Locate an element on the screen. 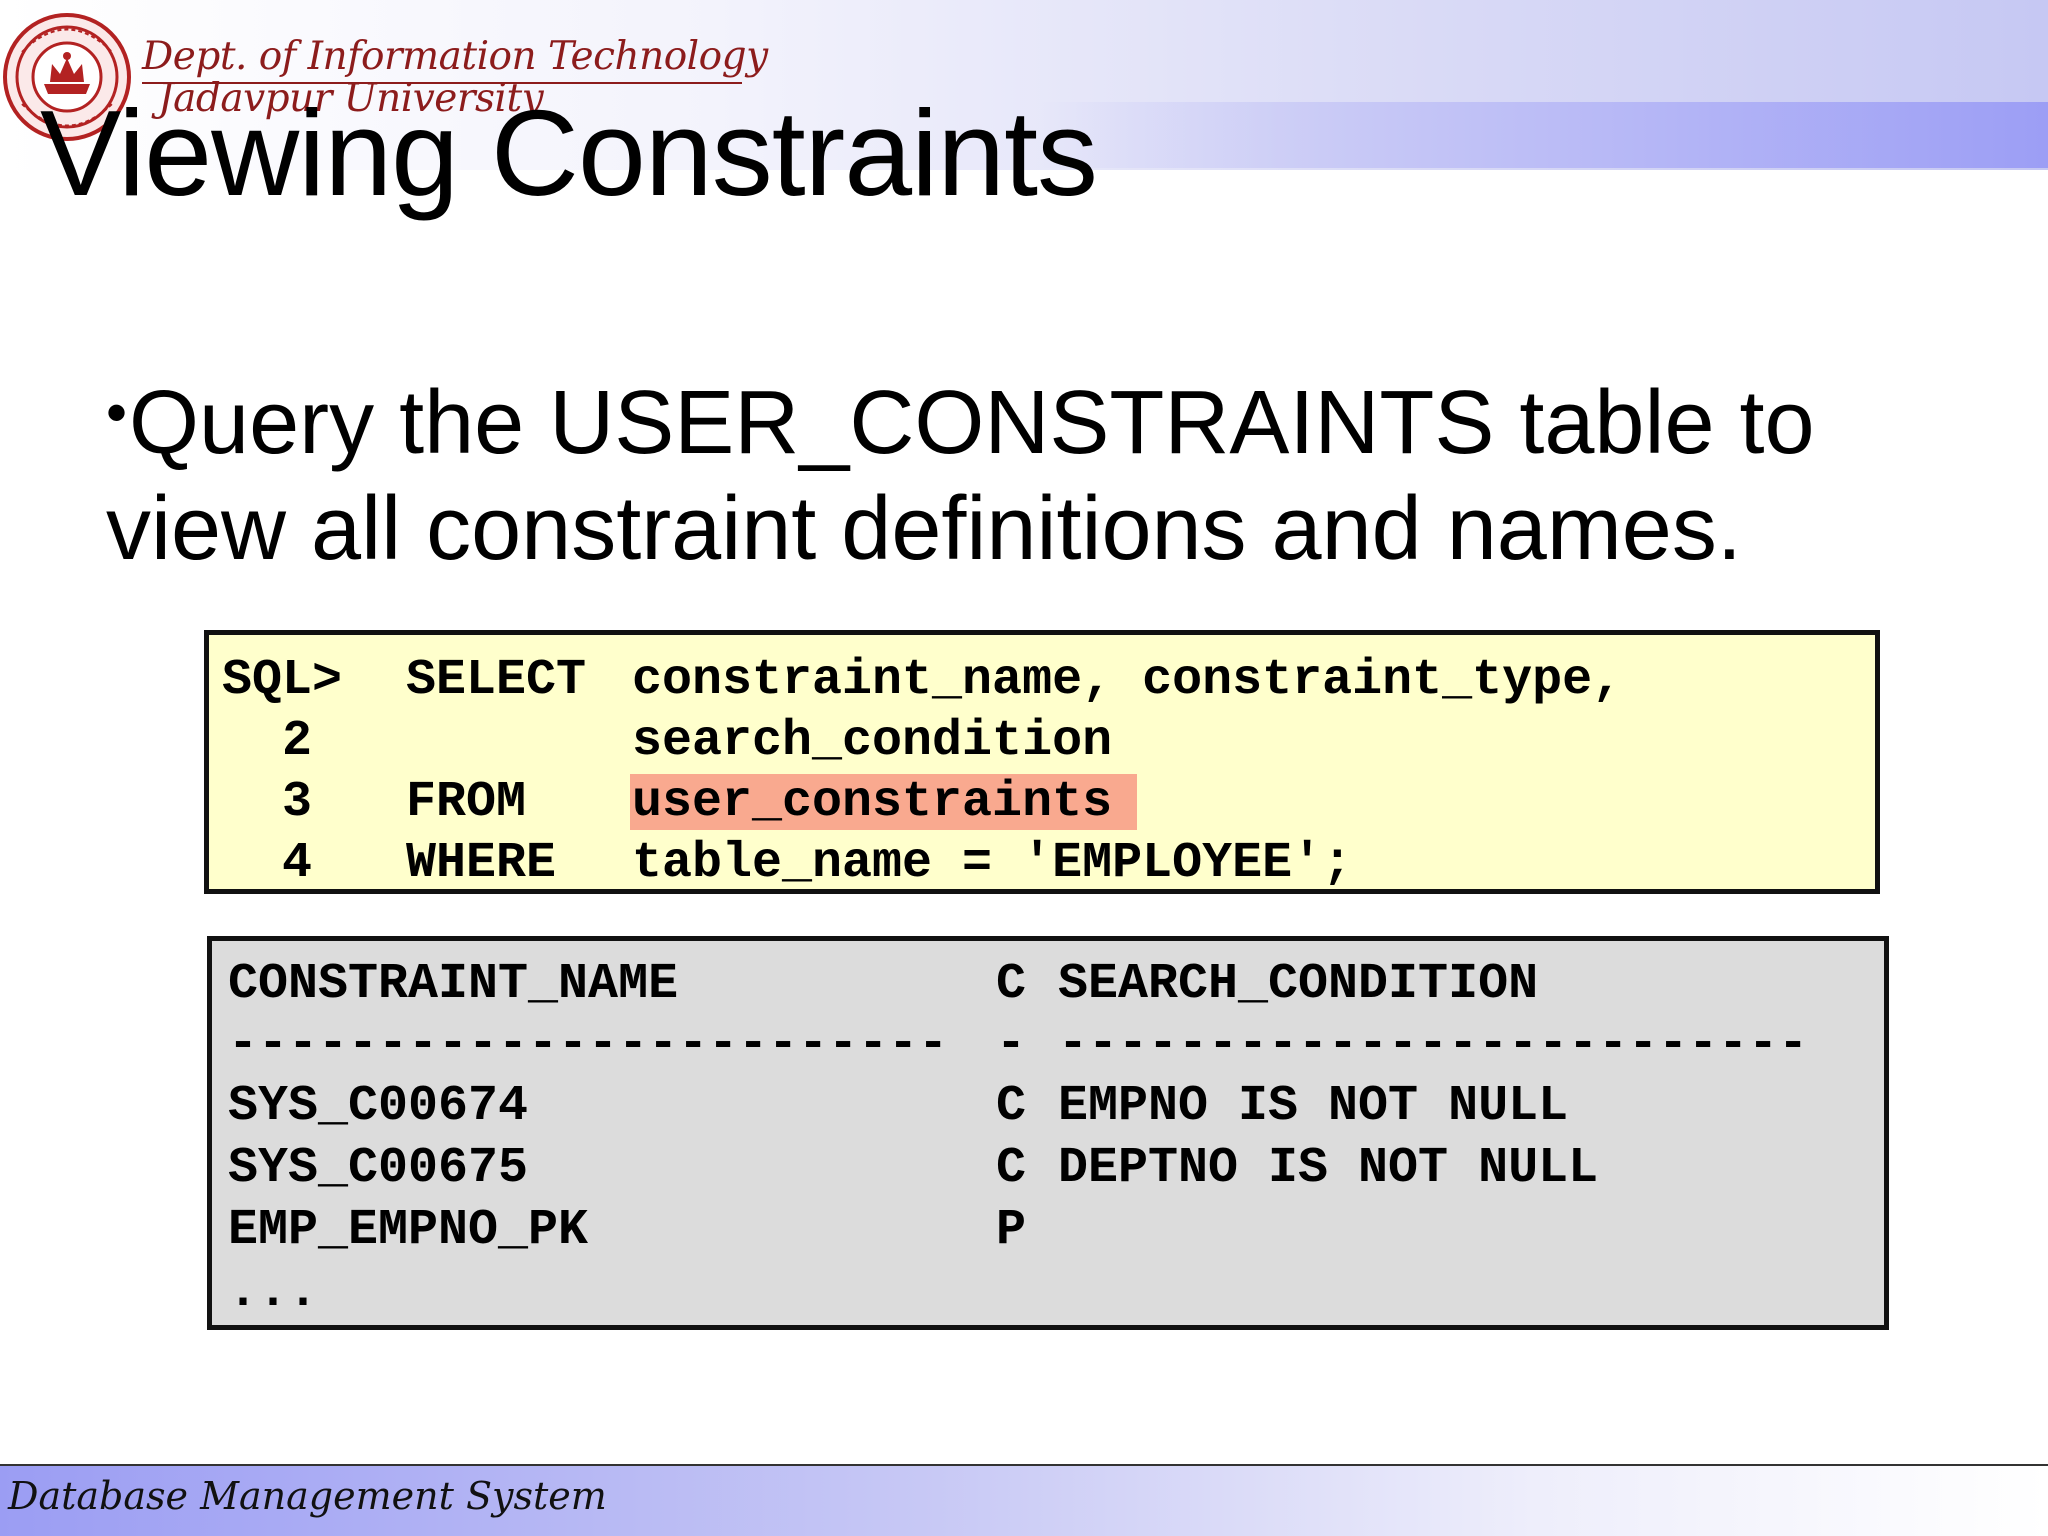 Image resolution: width=2048 pixels, height=1536 pixels. output-cell: DEPTNO IS NOT NULL is located at coordinates (1328, 1168).